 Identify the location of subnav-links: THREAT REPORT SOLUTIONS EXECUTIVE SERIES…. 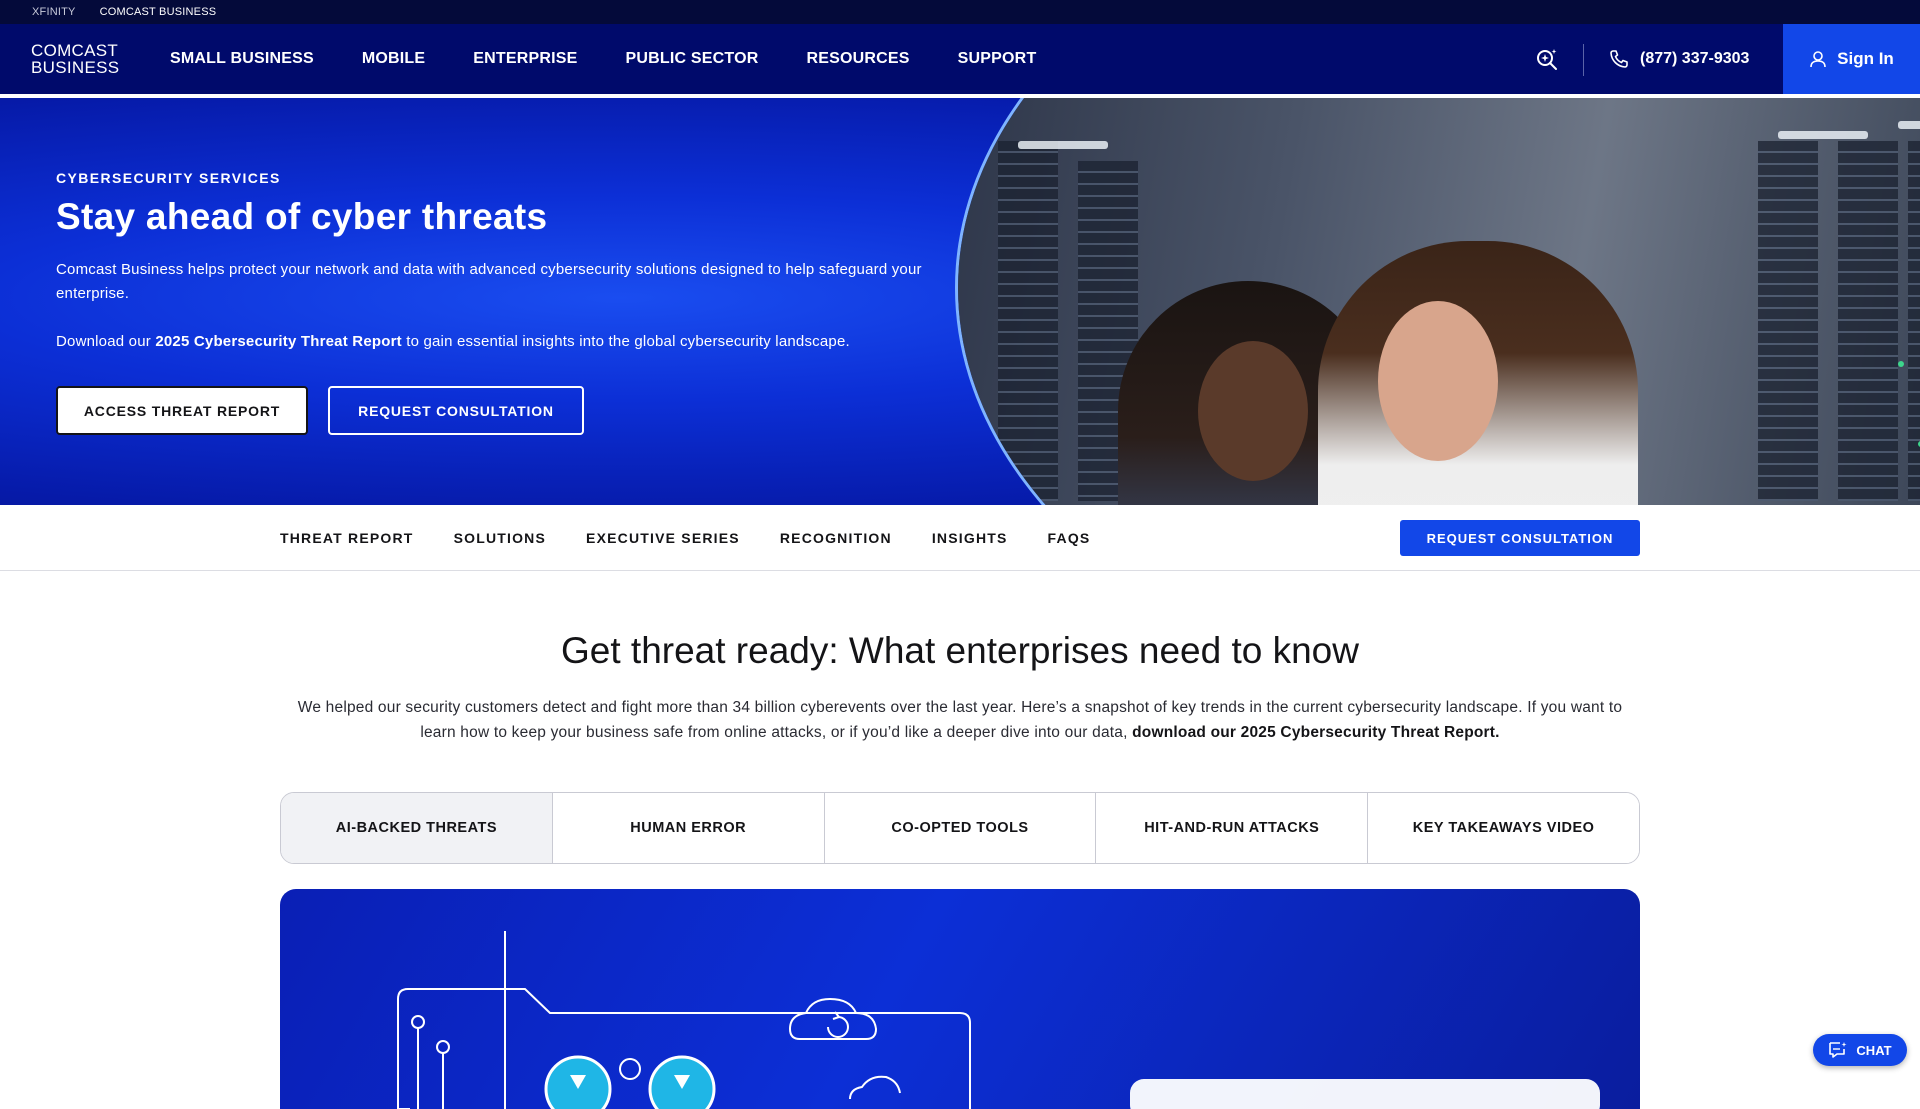
(685, 538).